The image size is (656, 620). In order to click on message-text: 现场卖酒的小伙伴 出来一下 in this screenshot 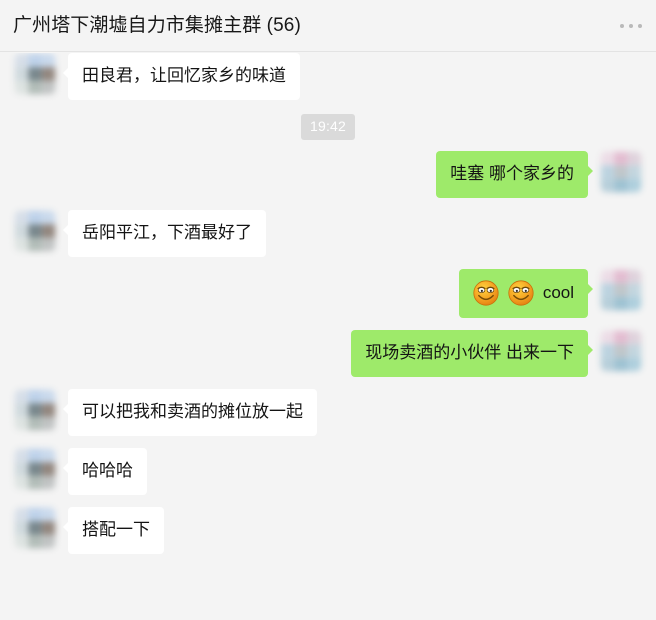, I will do `click(469, 352)`.